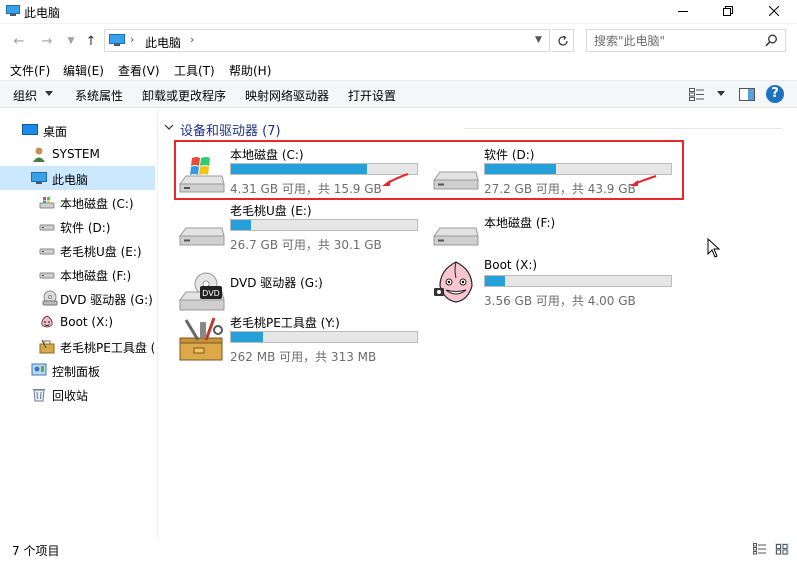 This screenshot has width=797, height=561. I want to click on arrow-up-icon: ↑, so click(91, 41).